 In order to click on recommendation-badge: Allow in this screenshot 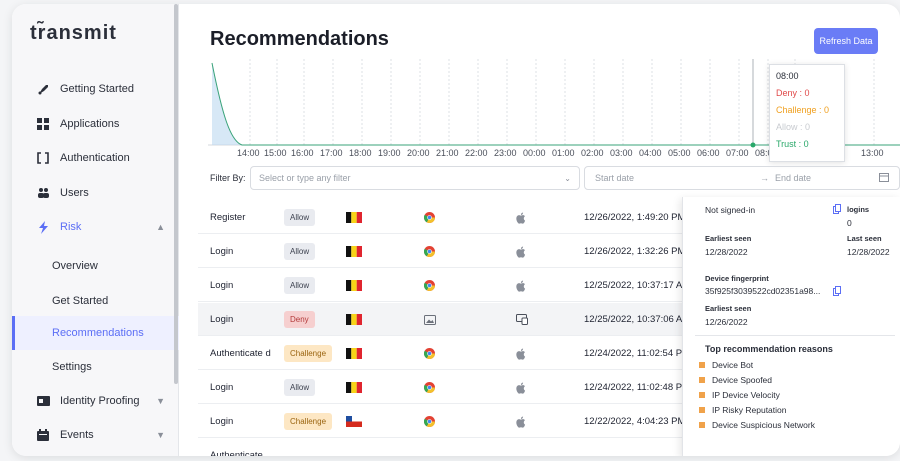, I will do `click(300, 285)`.